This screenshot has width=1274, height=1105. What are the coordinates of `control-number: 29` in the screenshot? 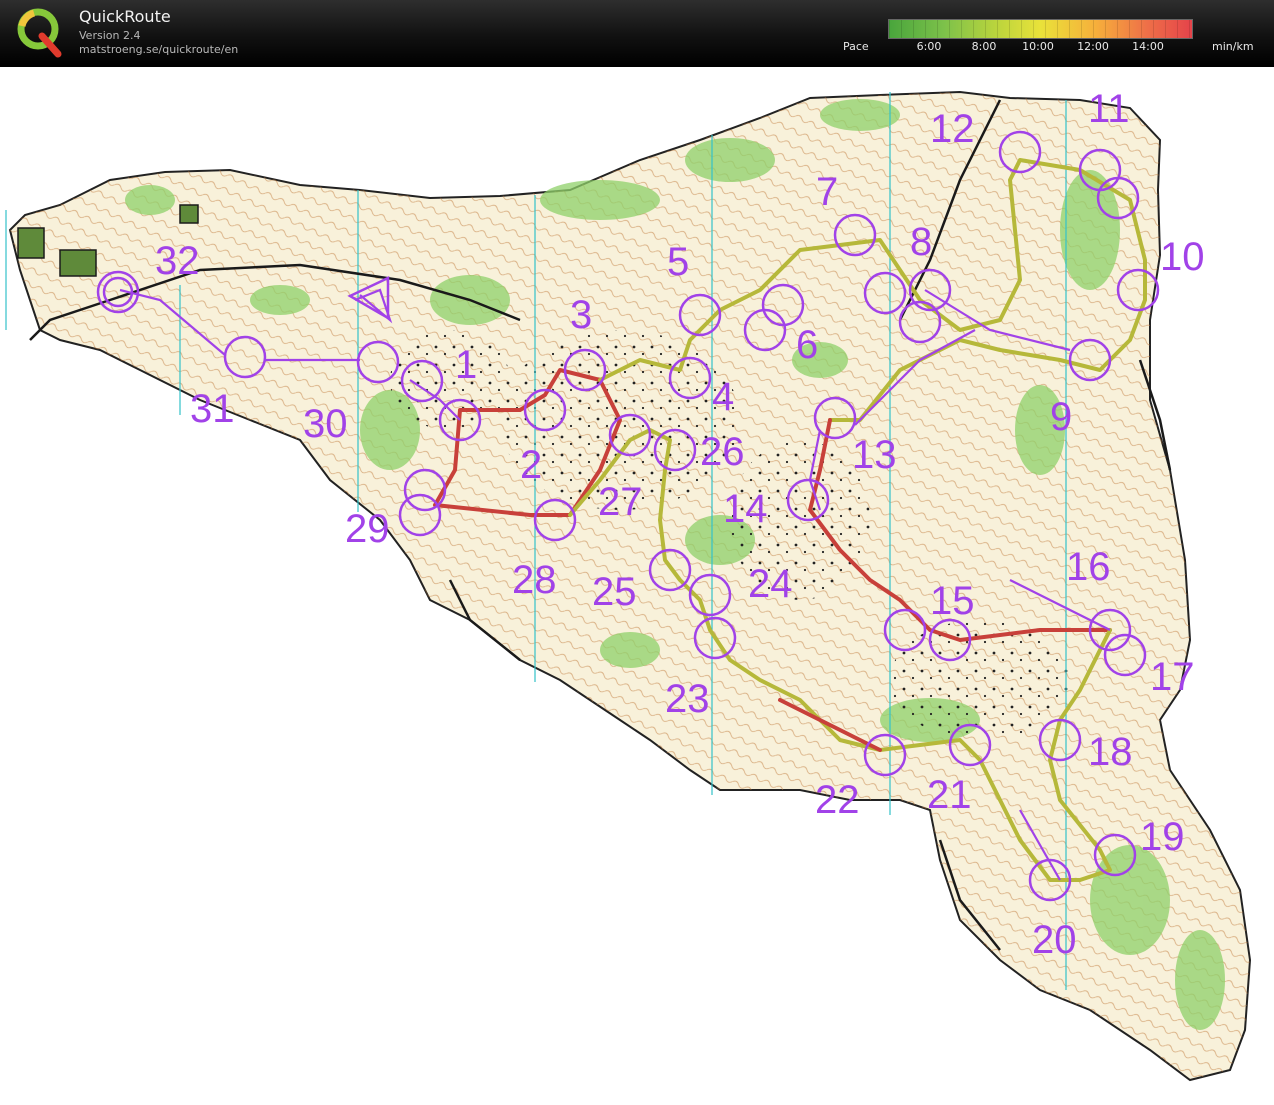 It's located at (367, 529).